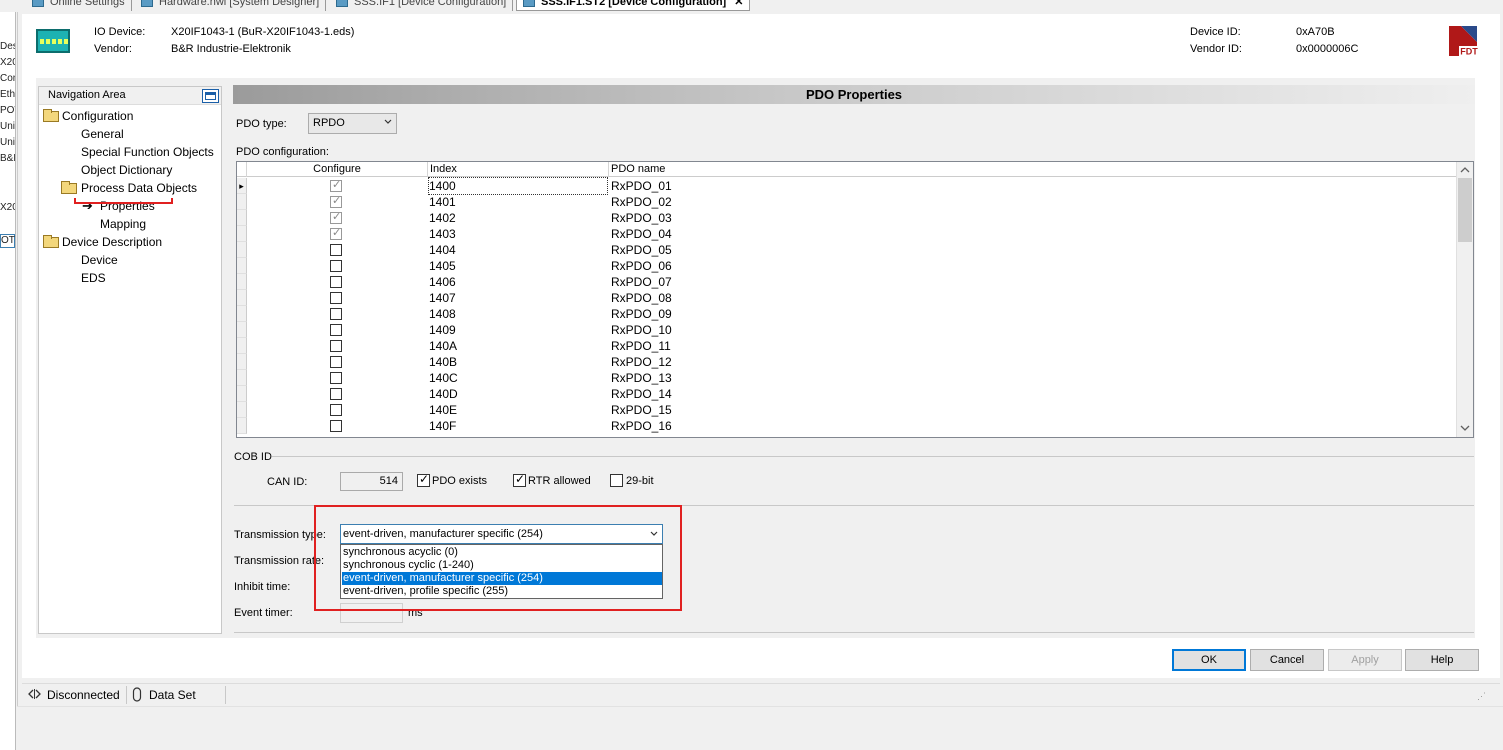 The image size is (1503, 750). Describe the element at coordinates (97, 116) in the screenshot. I see `nav-item-configuration: Configuration` at that location.